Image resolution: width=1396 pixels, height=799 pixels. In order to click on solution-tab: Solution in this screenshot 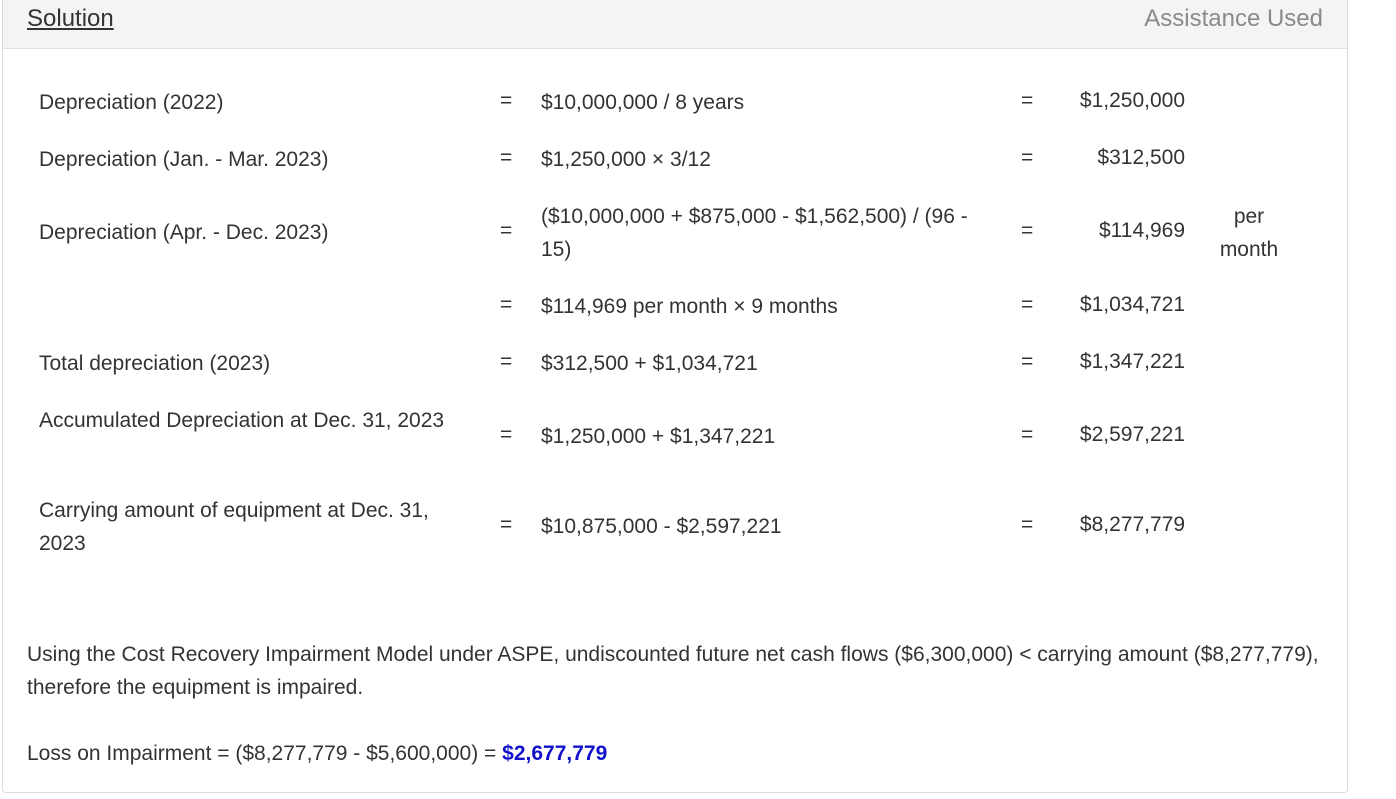, I will do `click(70, 19)`.